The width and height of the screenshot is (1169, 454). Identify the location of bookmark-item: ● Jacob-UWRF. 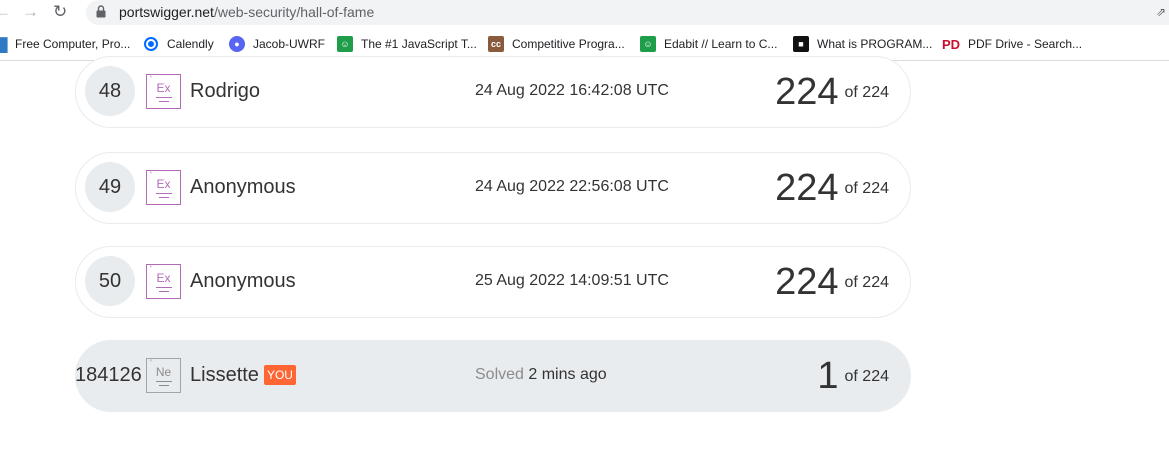
(277, 44).